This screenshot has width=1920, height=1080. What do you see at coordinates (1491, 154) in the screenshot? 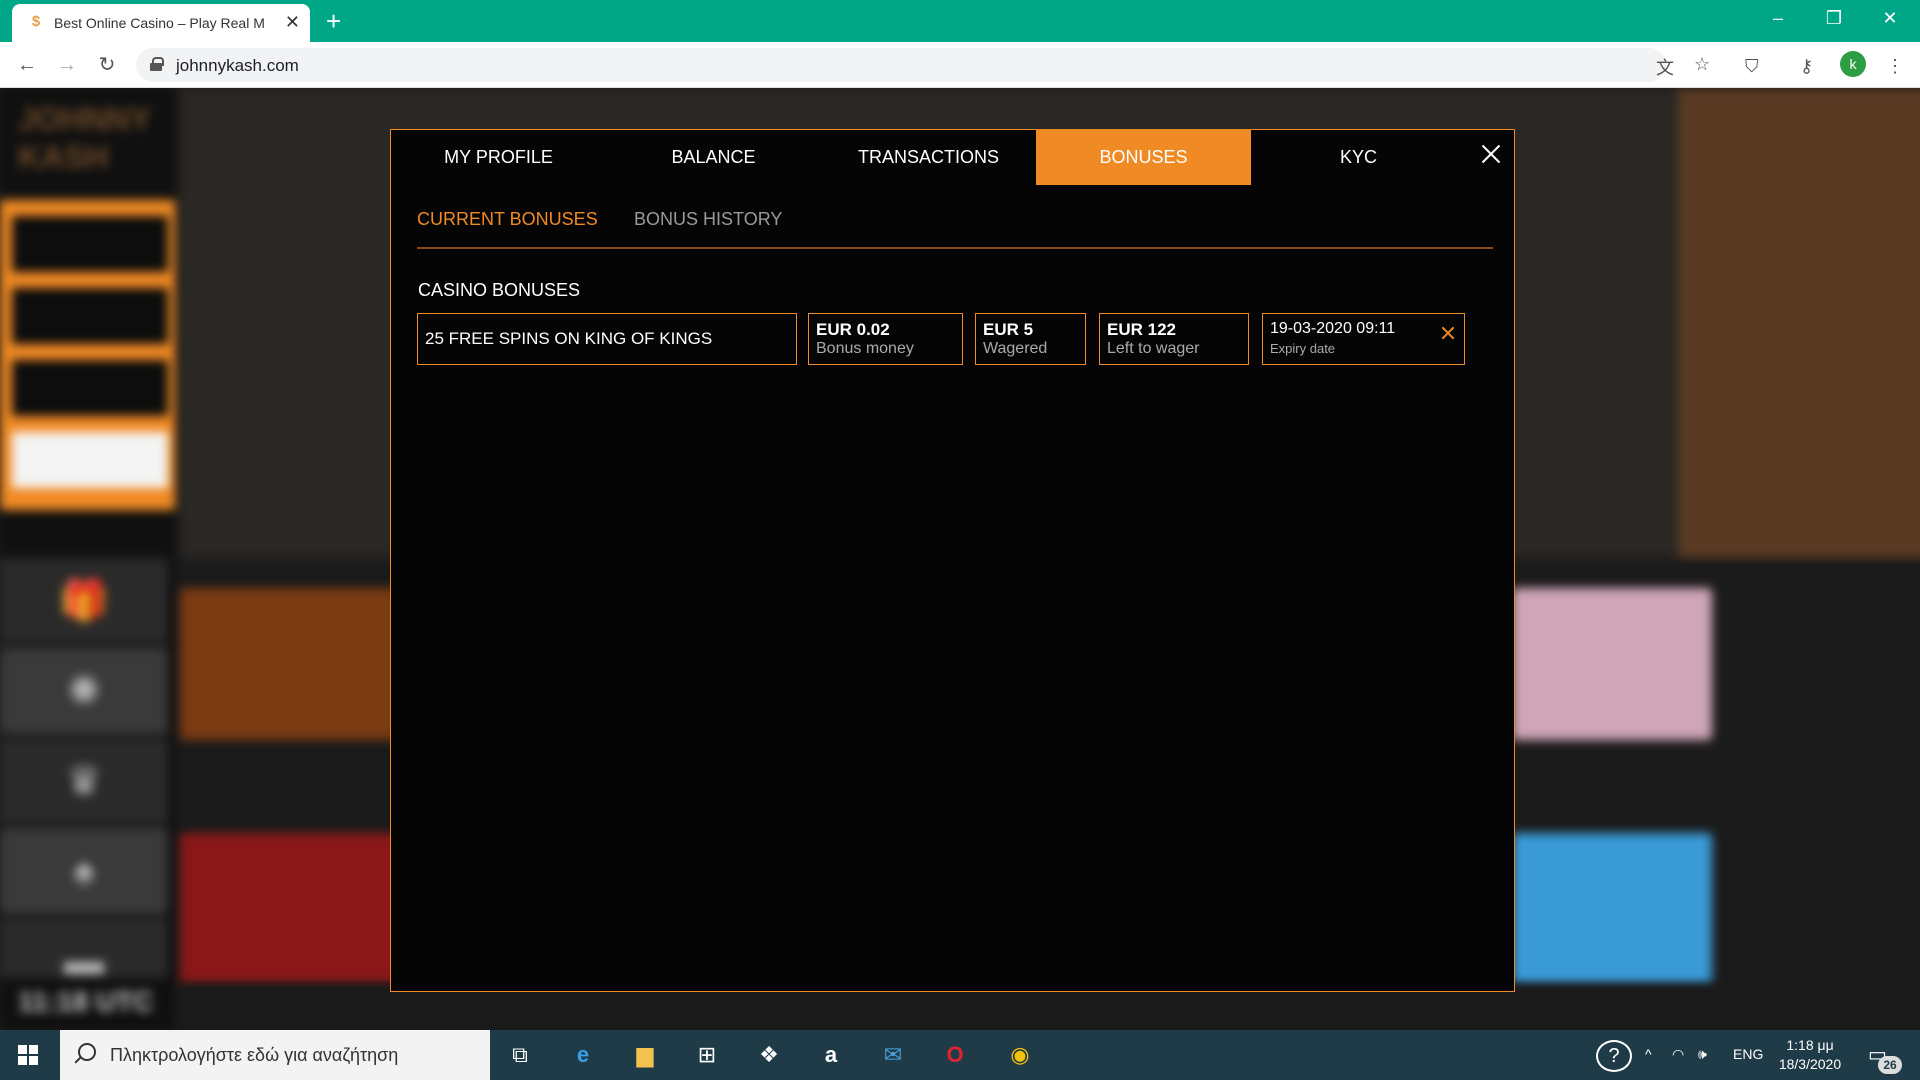
I see `close-modal-icon` at bounding box center [1491, 154].